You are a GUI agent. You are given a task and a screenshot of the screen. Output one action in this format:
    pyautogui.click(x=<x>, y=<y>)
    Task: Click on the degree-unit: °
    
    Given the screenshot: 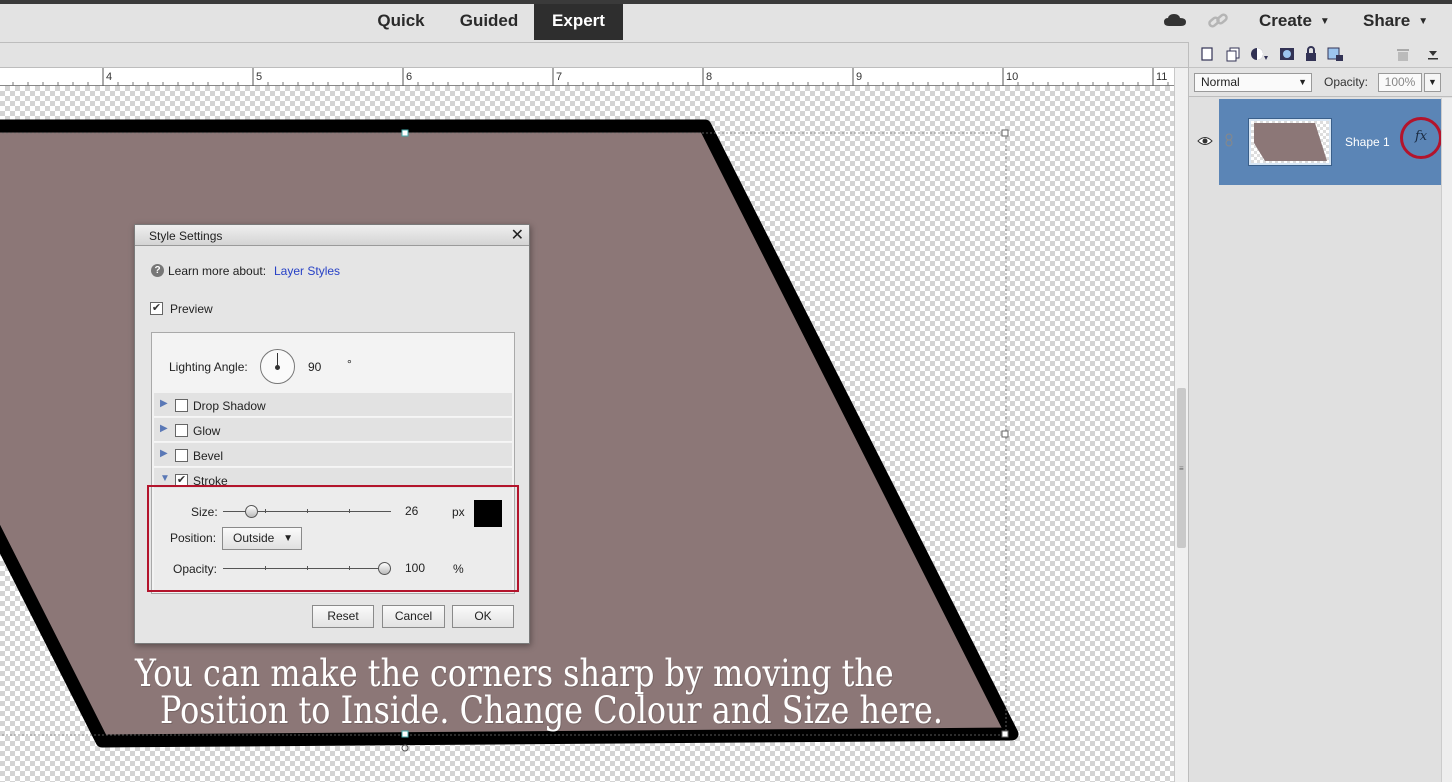 What is the action you would take?
    pyautogui.click(x=349, y=364)
    